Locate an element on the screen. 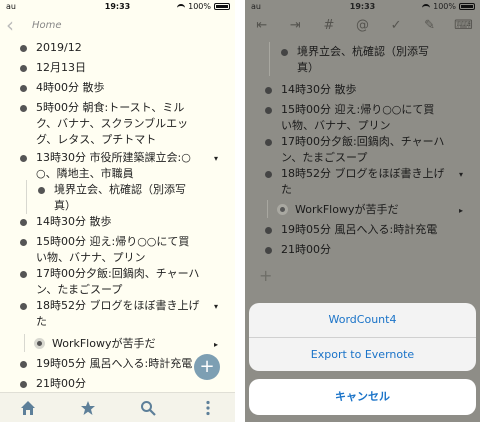  item-text: ○、隣地主、市職員 is located at coordinates (85, 174).